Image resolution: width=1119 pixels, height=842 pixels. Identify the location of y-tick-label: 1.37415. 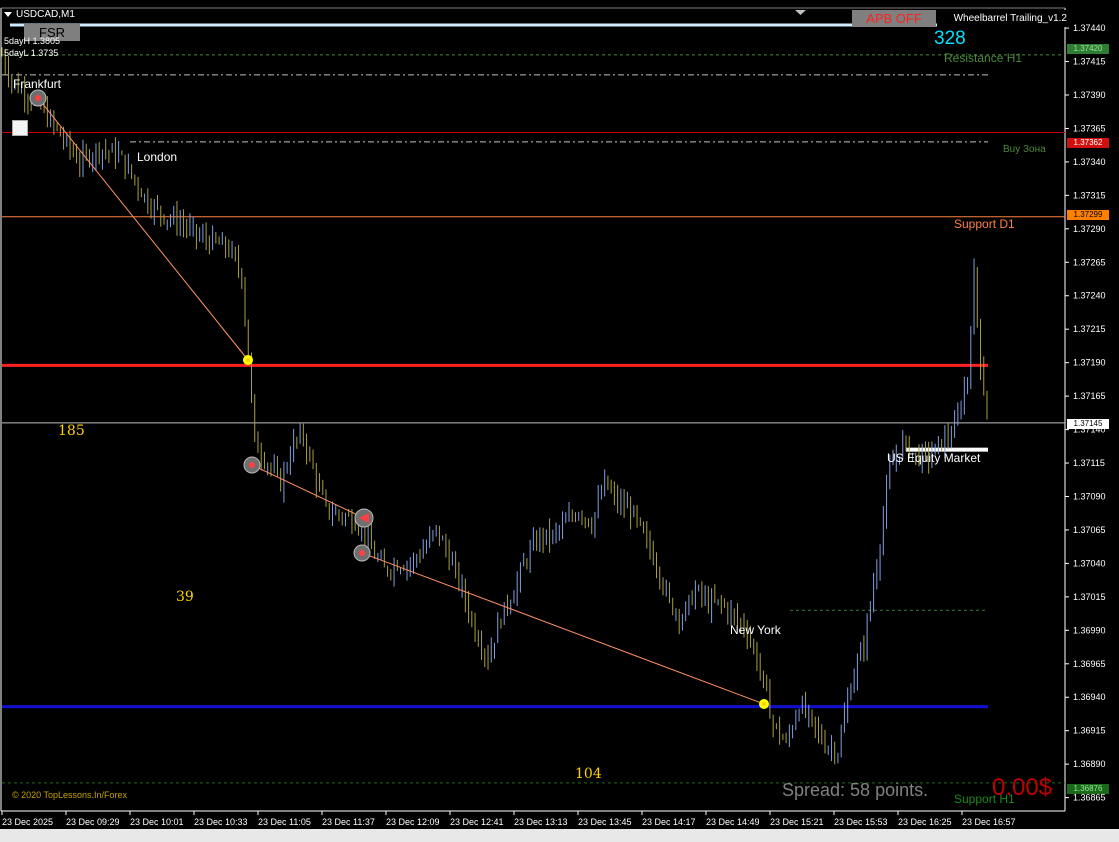
(1089, 62).